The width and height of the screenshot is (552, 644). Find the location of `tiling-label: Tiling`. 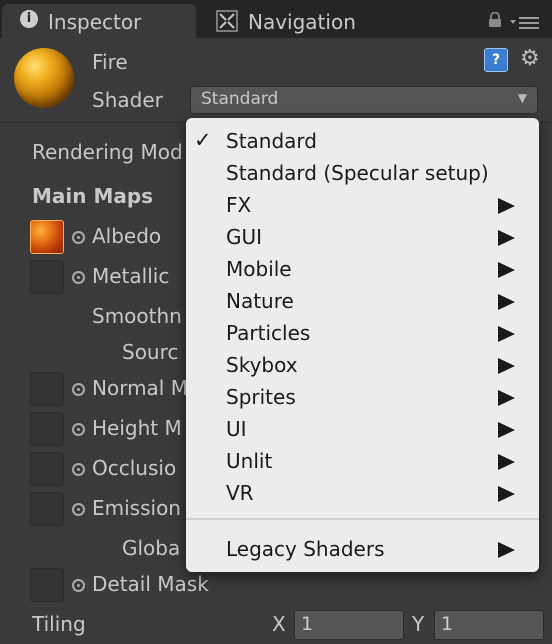

tiling-label: Tiling is located at coordinates (59, 624).